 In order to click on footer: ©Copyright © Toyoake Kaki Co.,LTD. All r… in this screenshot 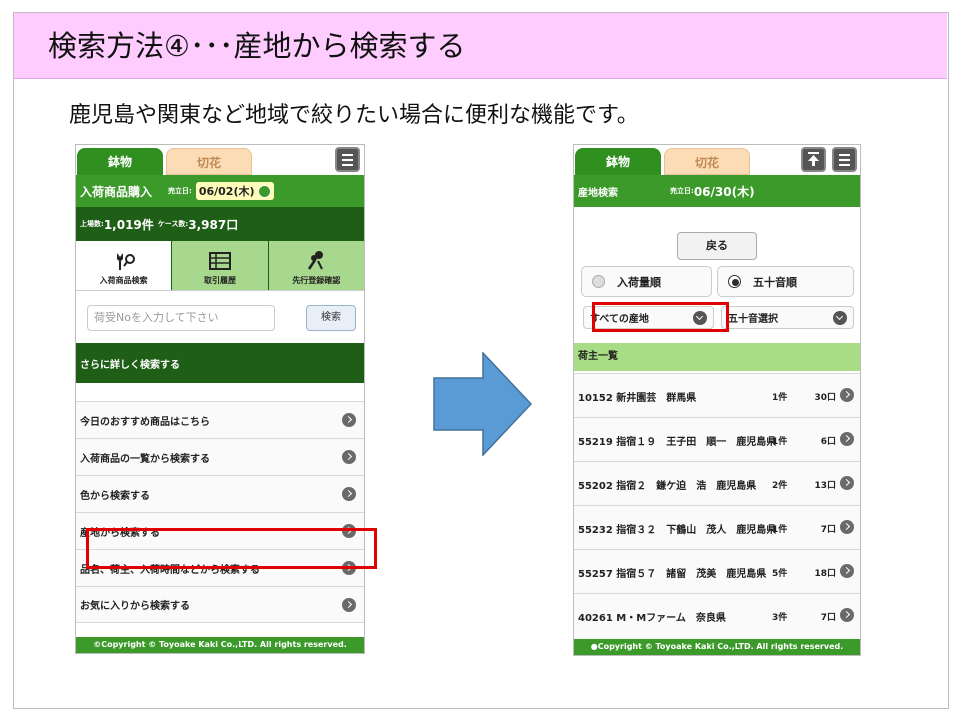, I will do `click(220, 645)`.